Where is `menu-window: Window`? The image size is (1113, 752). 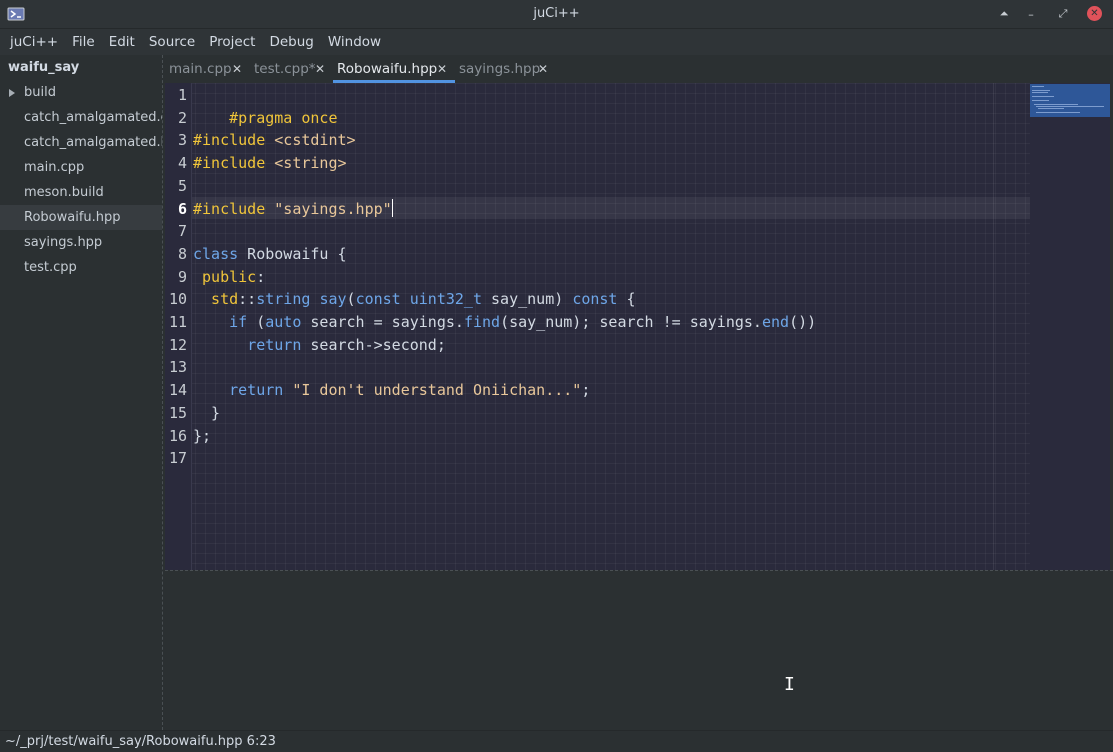 menu-window: Window is located at coordinates (354, 42).